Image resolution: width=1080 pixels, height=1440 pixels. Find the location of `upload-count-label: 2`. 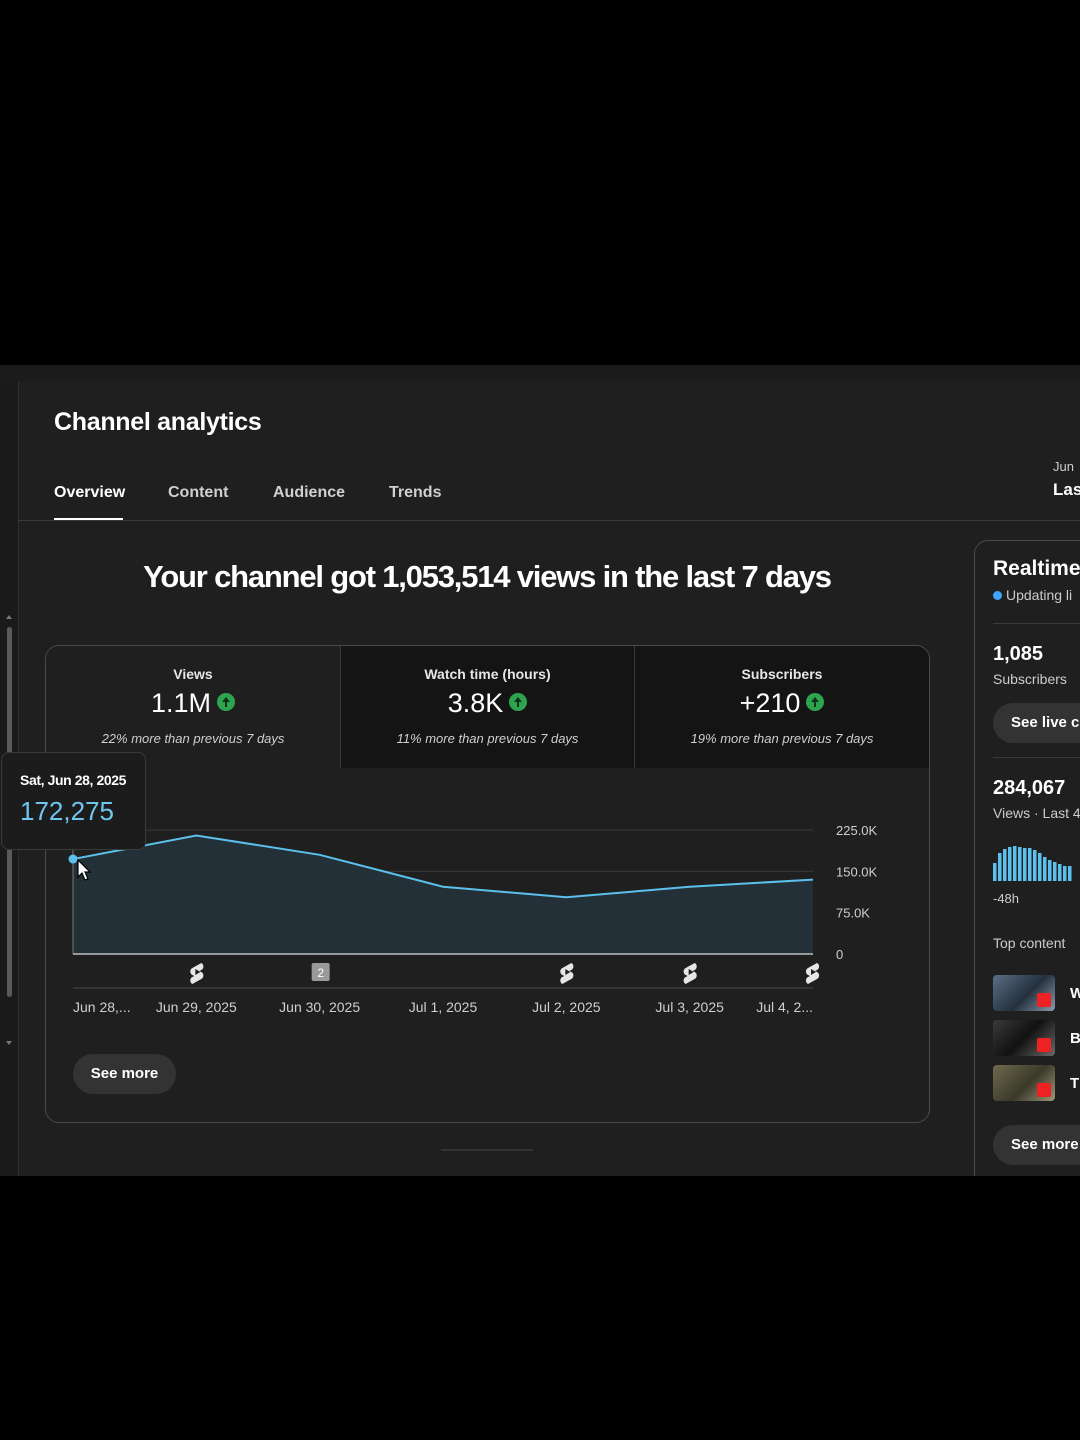

upload-count-label: 2 is located at coordinates (320, 973).